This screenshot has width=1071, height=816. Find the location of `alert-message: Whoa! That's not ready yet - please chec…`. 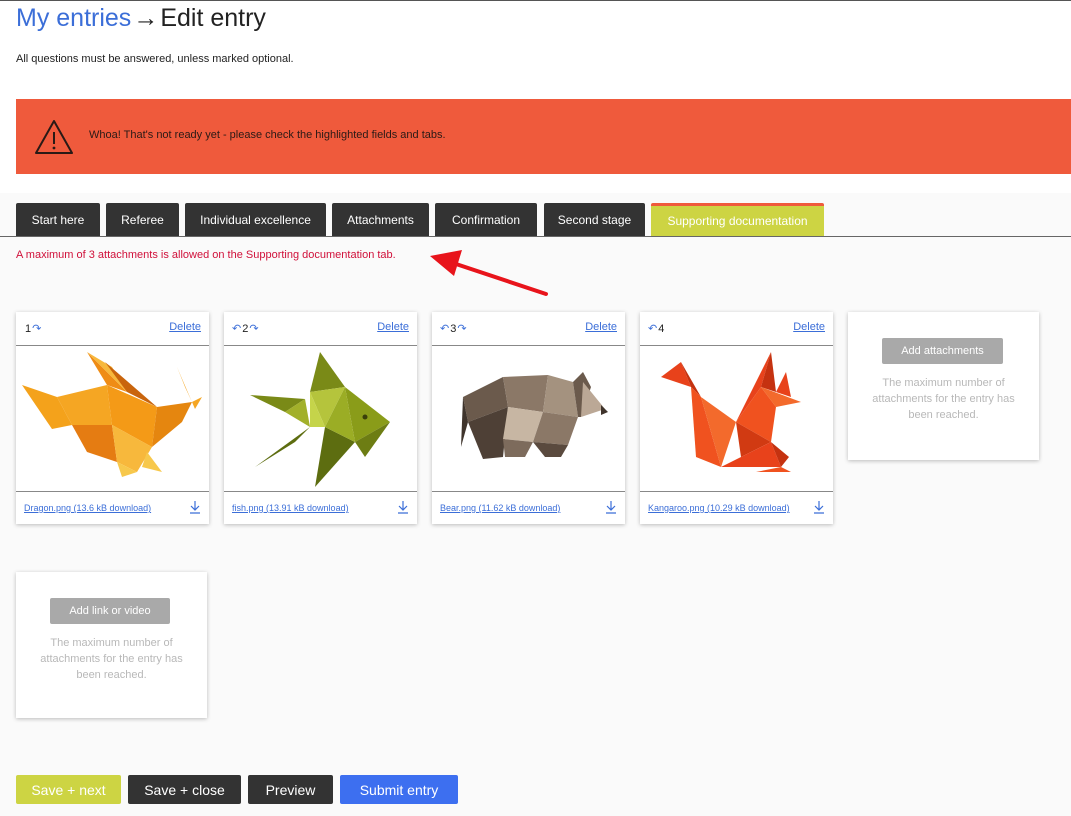

alert-message: Whoa! That's not ready yet - please chec… is located at coordinates (267, 135).